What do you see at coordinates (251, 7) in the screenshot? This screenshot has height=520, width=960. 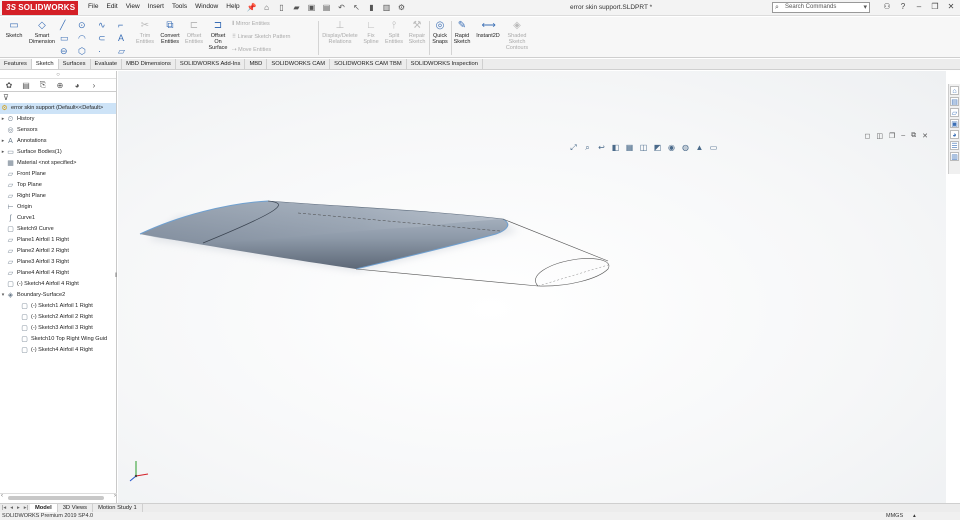 I see `pin-icon: 📌` at bounding box center [251, 7].